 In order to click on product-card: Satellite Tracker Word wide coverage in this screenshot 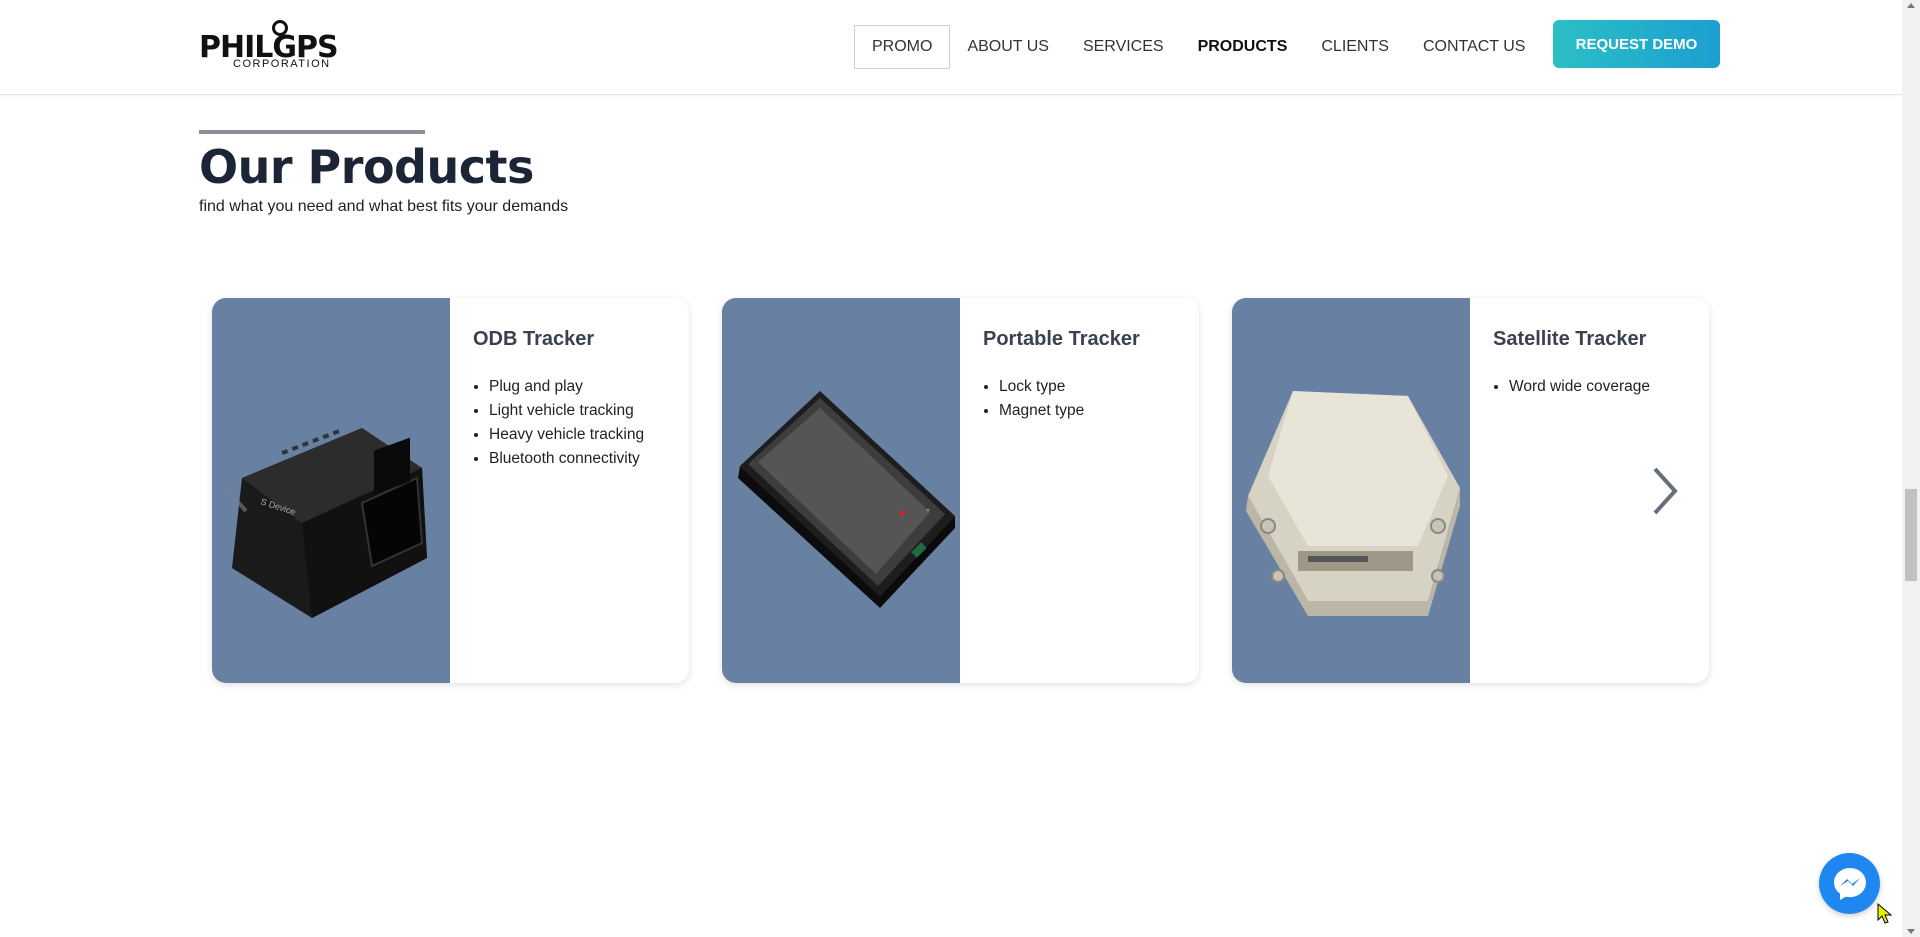, I will do `click(1470, 490)`.